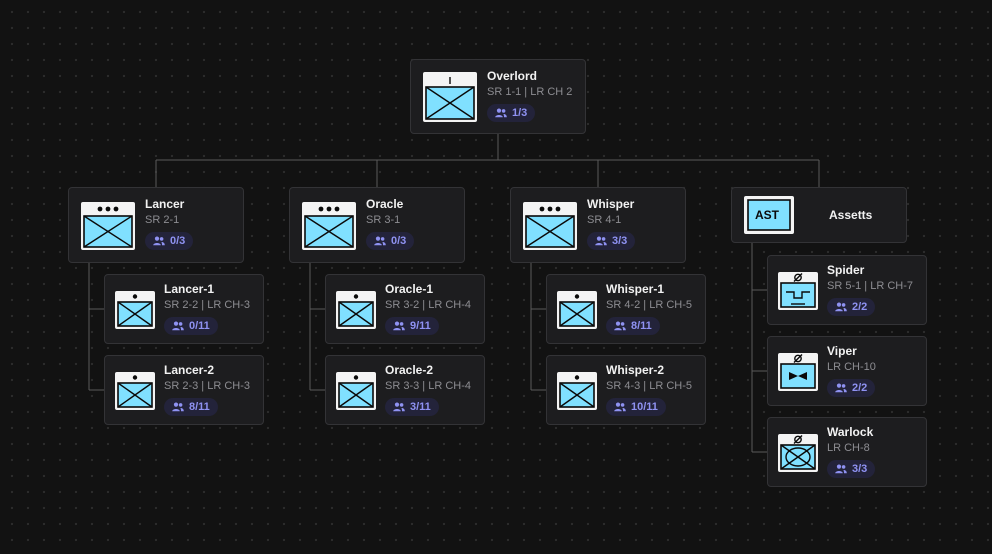  What do you see at coordinates (870, 286) in the screenshot?
I see `node-subtitle: SR 5-1 | LR CH-7` at bounding box center [870, 286].